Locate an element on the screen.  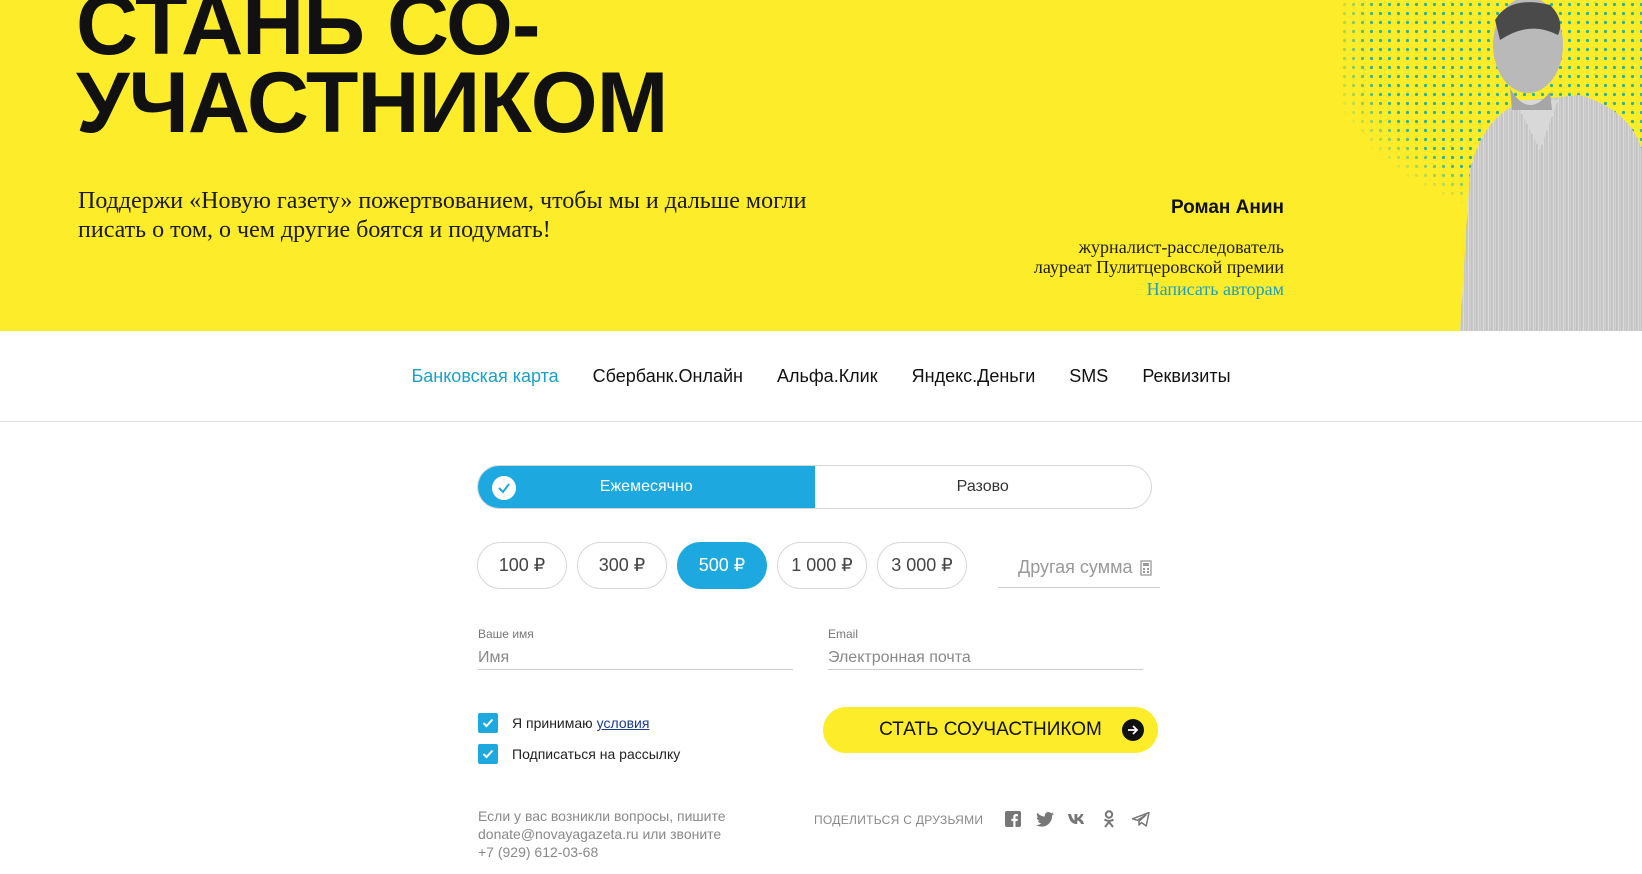
social-share-icons is located at coordinates (1077, 819).